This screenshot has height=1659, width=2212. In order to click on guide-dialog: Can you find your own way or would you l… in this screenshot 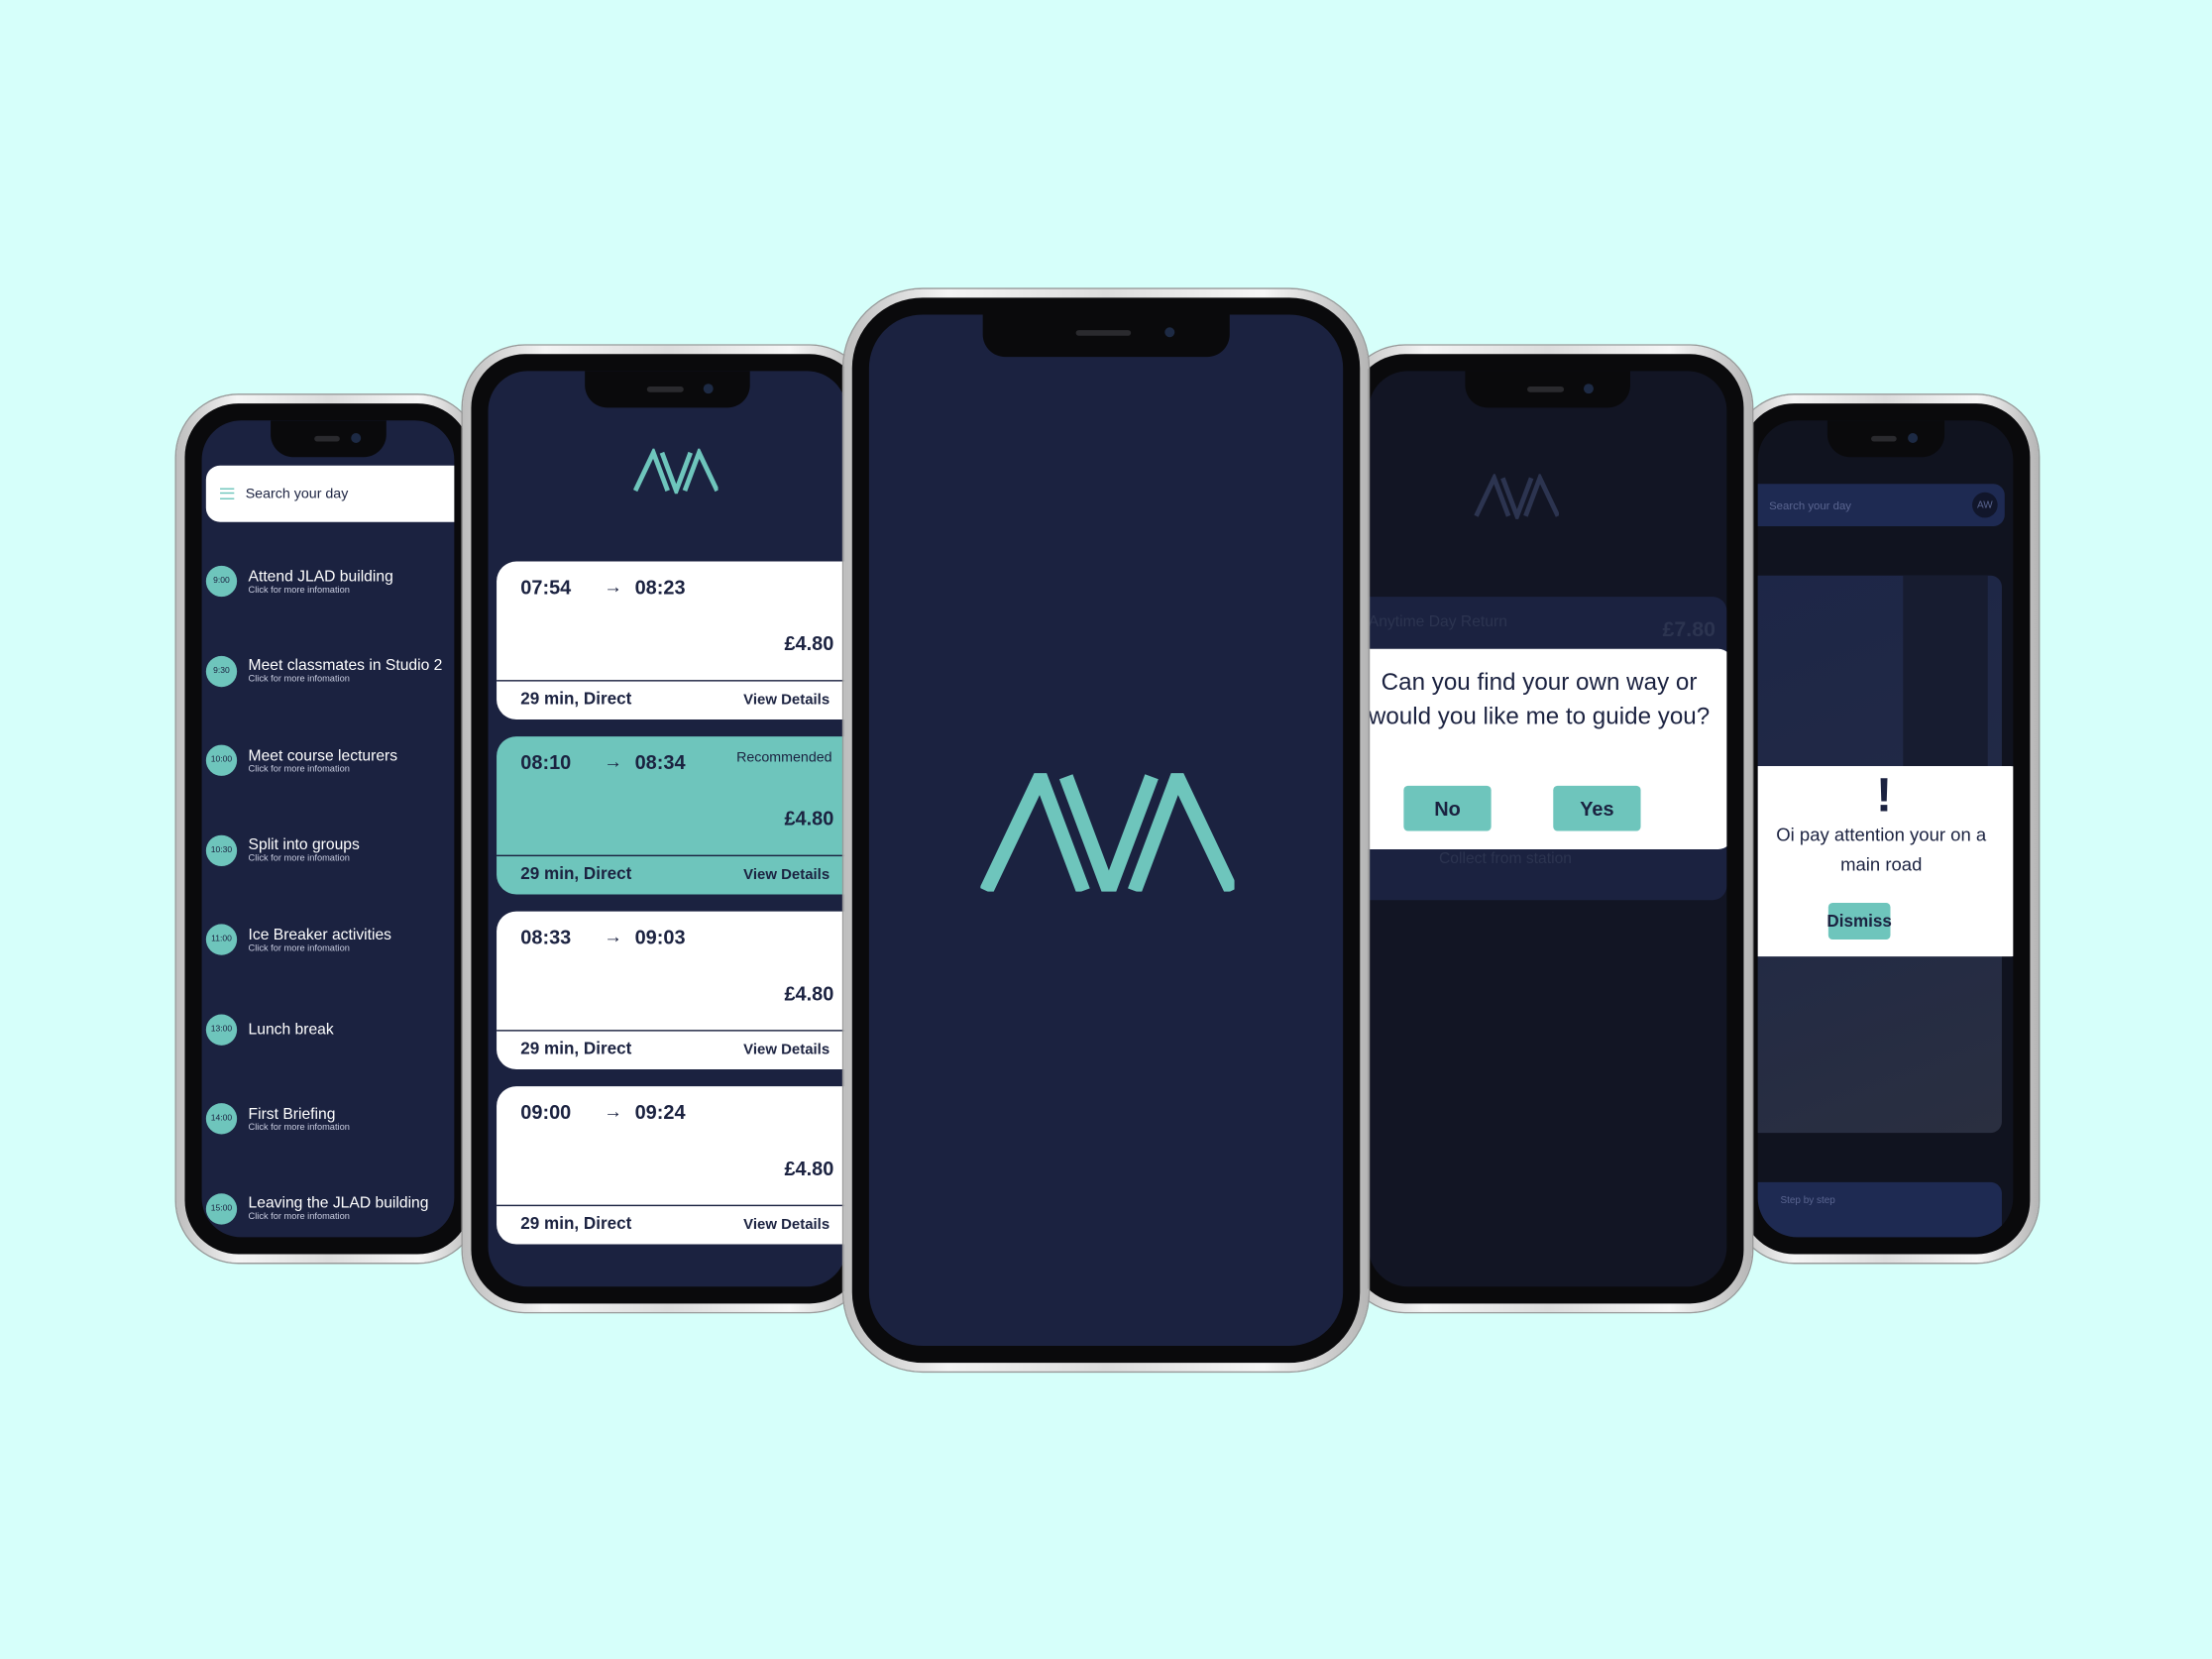, I will do `click(1547, 748)`.